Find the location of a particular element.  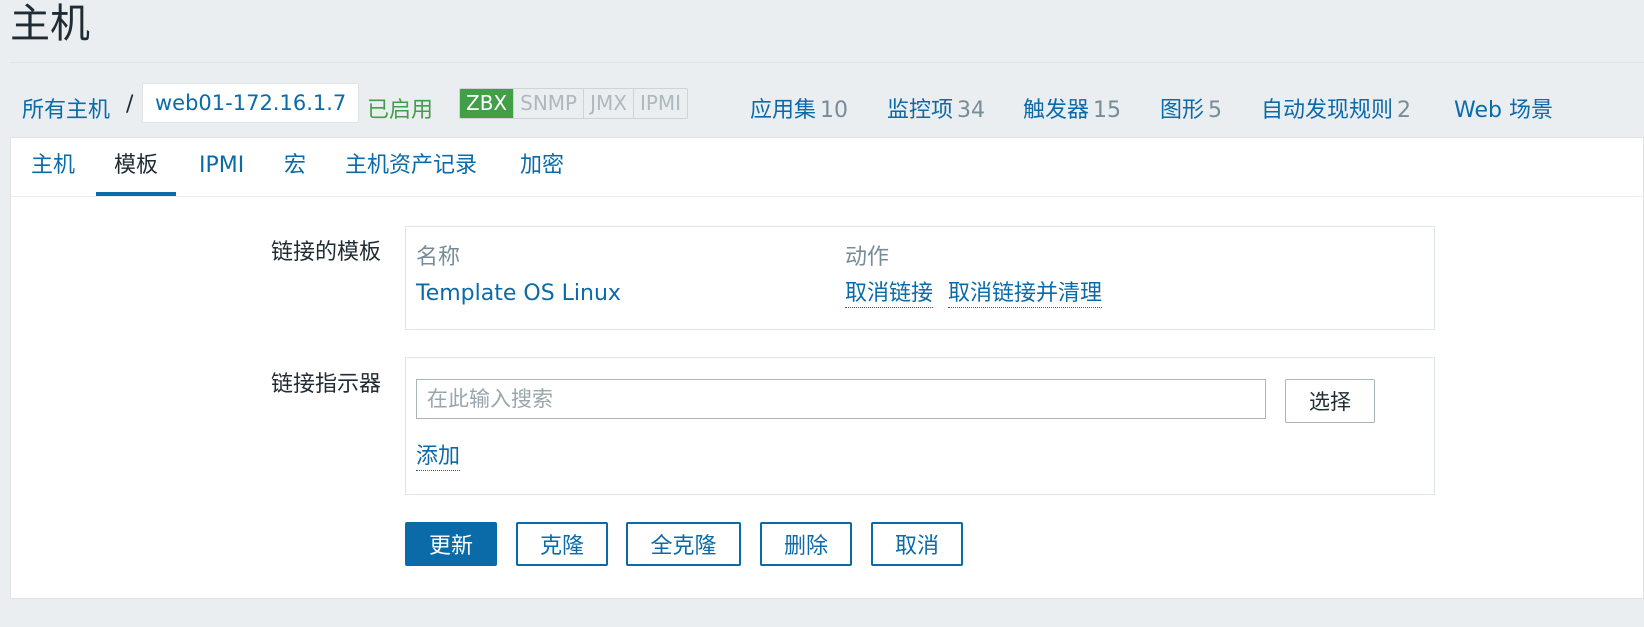

breadcrumb-all-hosts: 所有主机 is located at coordinates (66, 108).